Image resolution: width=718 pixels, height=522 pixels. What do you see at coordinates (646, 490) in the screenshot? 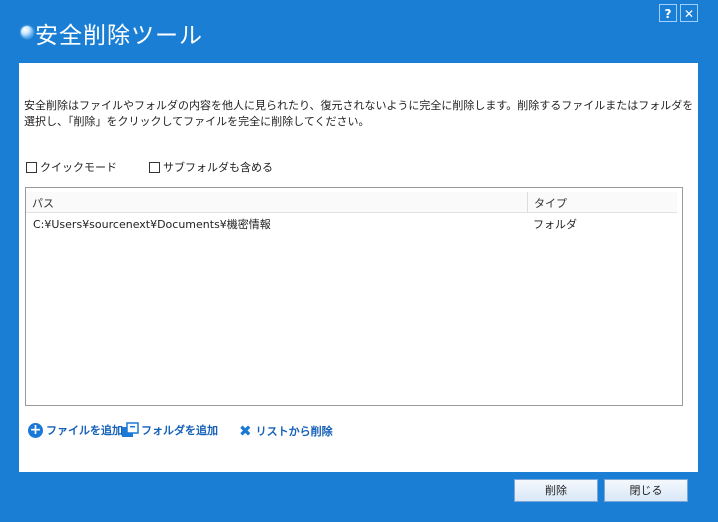
I see `close-button: 閉じる` at bounding box center [646, 490].